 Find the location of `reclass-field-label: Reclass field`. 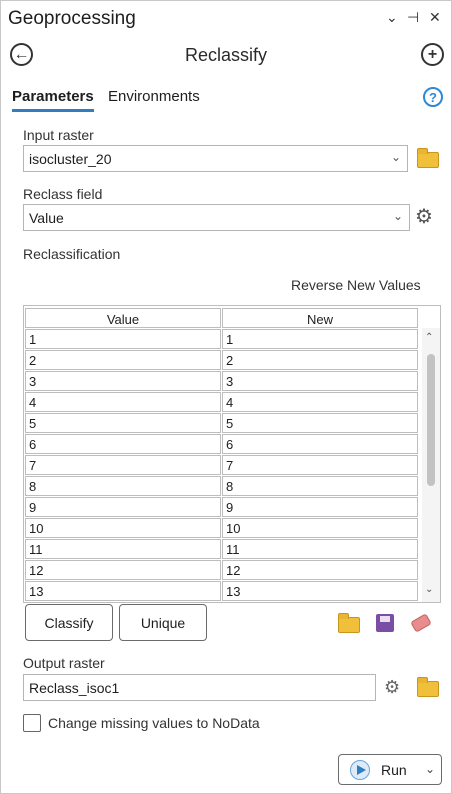

reclass-field-label: Reclass field is located at coordinates (63, 194).